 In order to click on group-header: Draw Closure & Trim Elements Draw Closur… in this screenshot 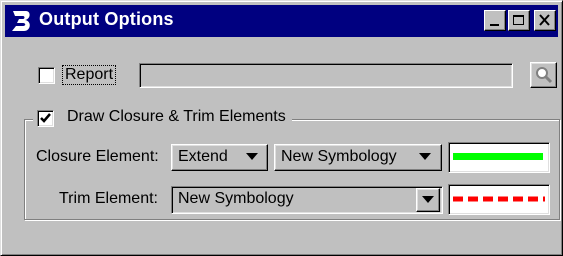, I will do `click(162, 119)`.